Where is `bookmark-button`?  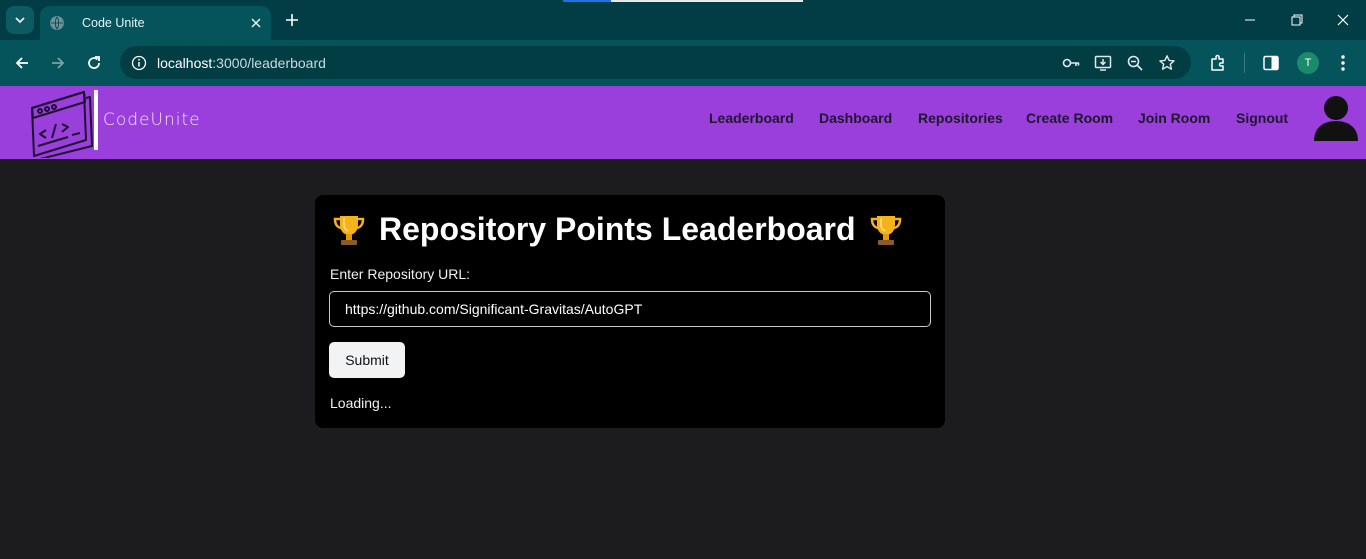
bookmark-button is located at coordinates (1167, 63).